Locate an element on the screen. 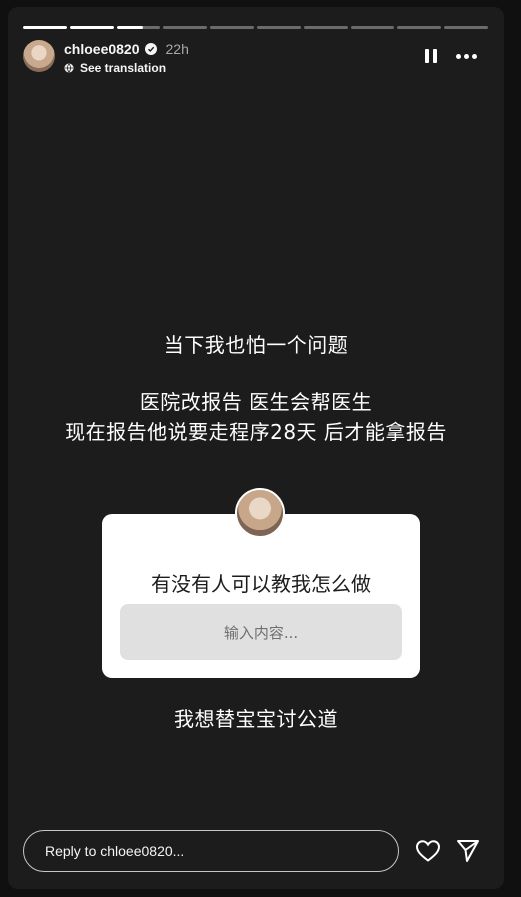 Image resolution: width=521 pixels, height=897 pixels. question-sticker-avatar is located at coordinates (260, 513).